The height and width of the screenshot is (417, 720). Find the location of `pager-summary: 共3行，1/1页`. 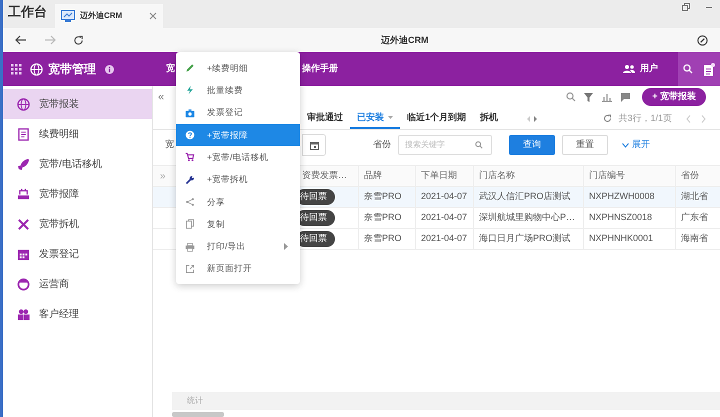

pager-summary: 共3行，1/1页 is located at coordinates (645, 118).